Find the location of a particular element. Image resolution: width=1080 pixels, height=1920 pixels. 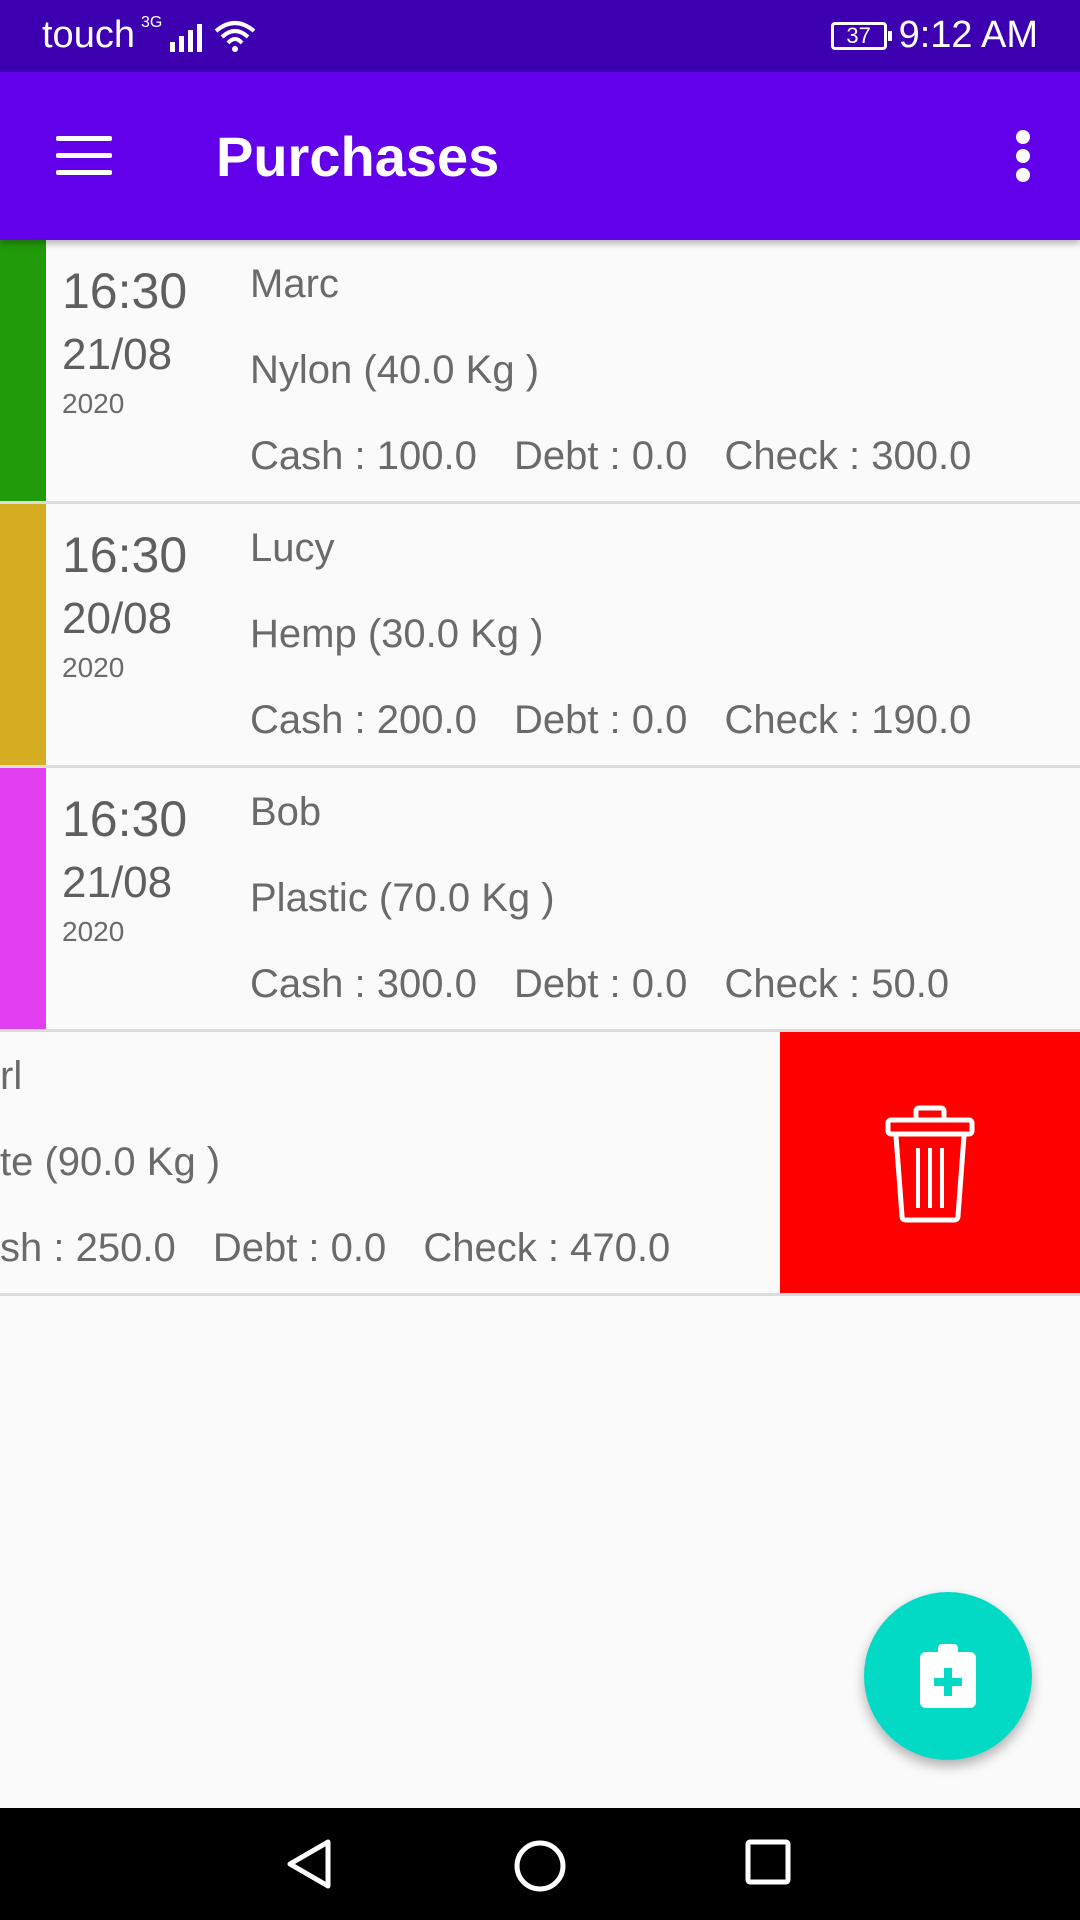

network-type: 3G is located at coordinates (151, 22).